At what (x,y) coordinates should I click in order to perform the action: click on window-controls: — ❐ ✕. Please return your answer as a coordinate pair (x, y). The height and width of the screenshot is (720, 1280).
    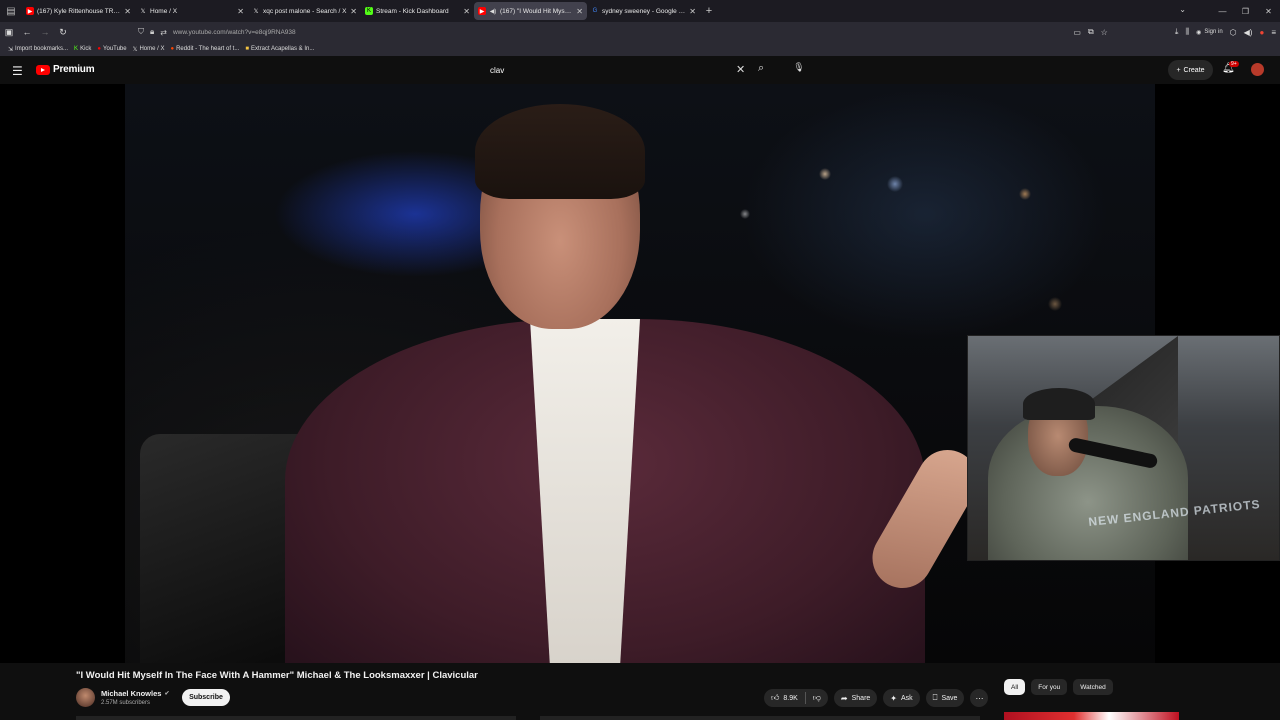
    Looking at the image, I should click on (1245, 11).